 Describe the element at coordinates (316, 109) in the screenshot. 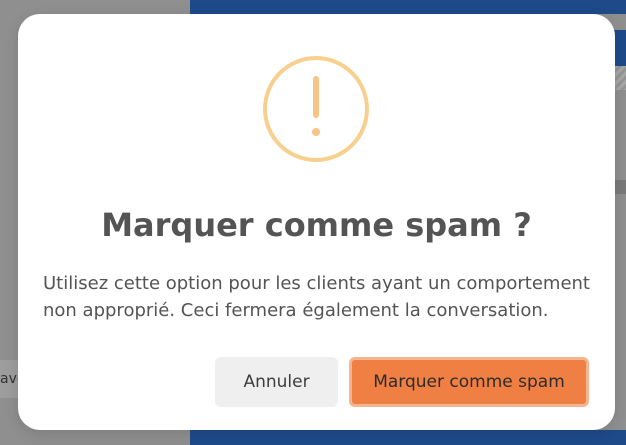

I see `exclamation-warning-icon` at that location.